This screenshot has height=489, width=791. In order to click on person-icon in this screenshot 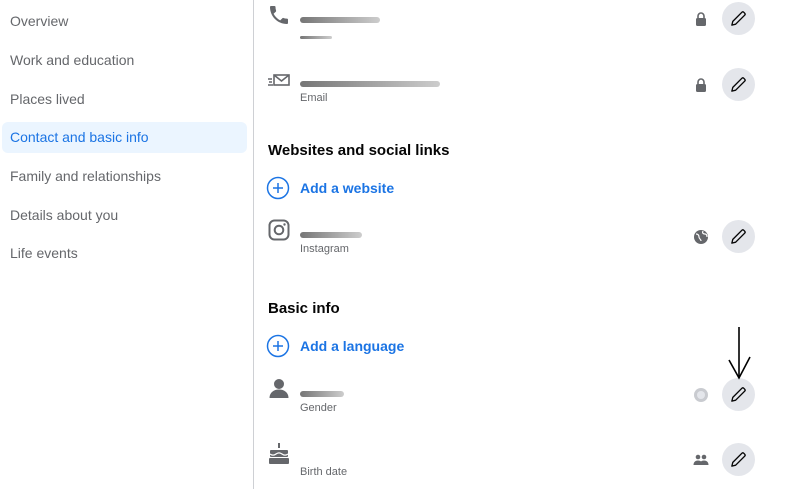, I will do `click(279, 388)`.